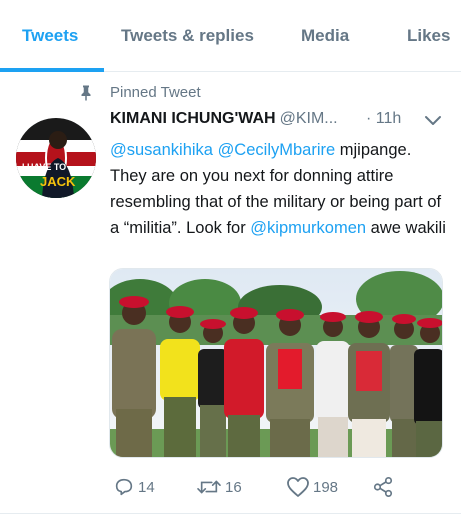 This screenshot has height=519, width=461. I want to click on tweet-text-part: awe wakili, so click(406, 228).